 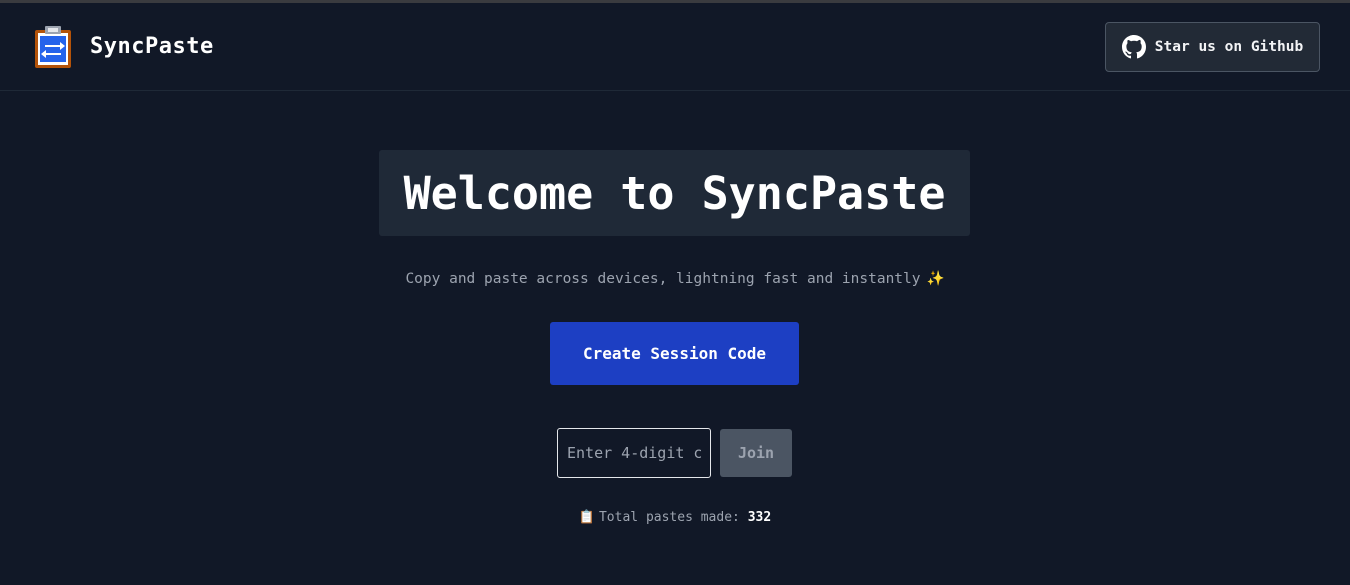 I want to click on session-code-input, so click(x=634, y=453).